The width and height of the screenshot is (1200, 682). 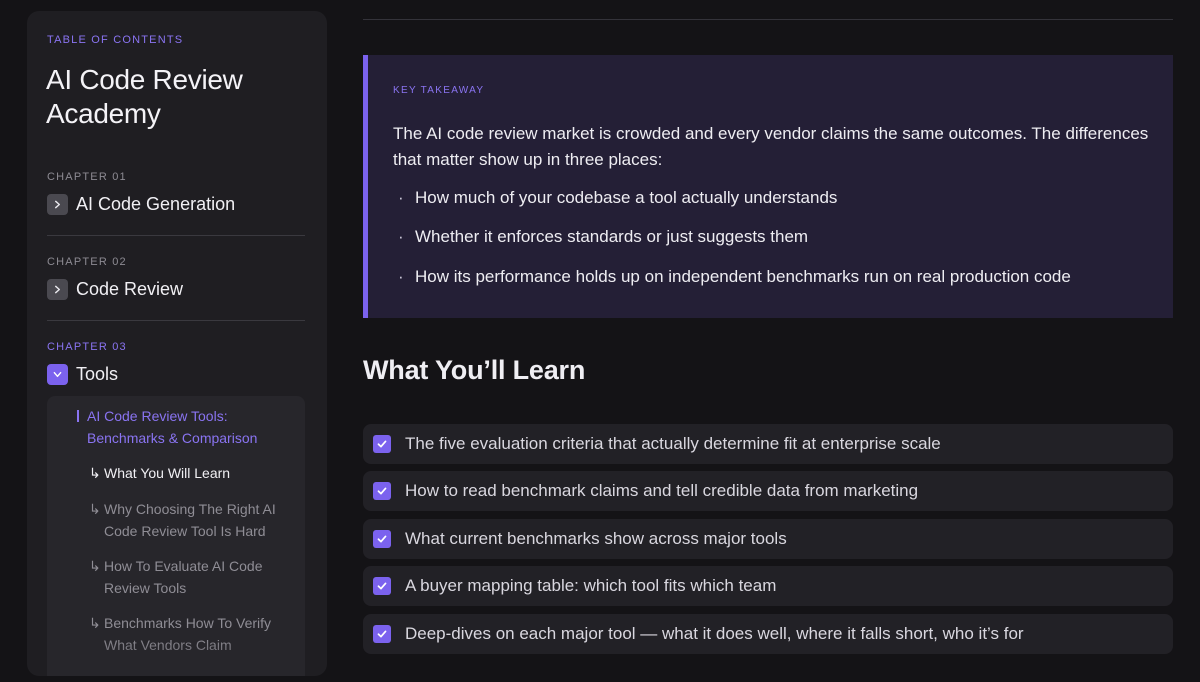 I want to click on chapter-toggle-code-review: Code Review, so click(x=176, y=289).